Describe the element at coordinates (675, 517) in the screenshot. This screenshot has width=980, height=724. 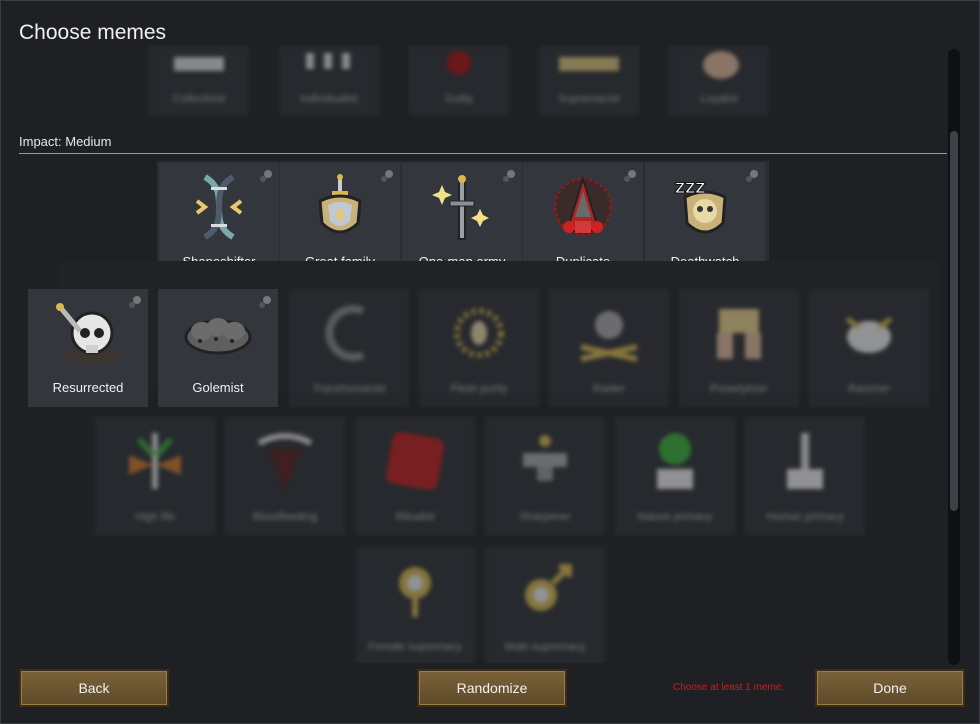
I see `meme-label: Nature primacy` at that location.